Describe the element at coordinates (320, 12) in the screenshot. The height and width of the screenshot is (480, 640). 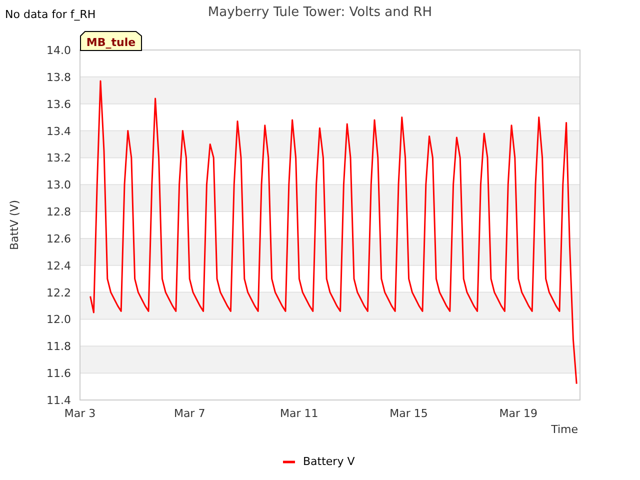
I see `chart-title: Mayberry Tule Tower: Volts and RH` at that location.